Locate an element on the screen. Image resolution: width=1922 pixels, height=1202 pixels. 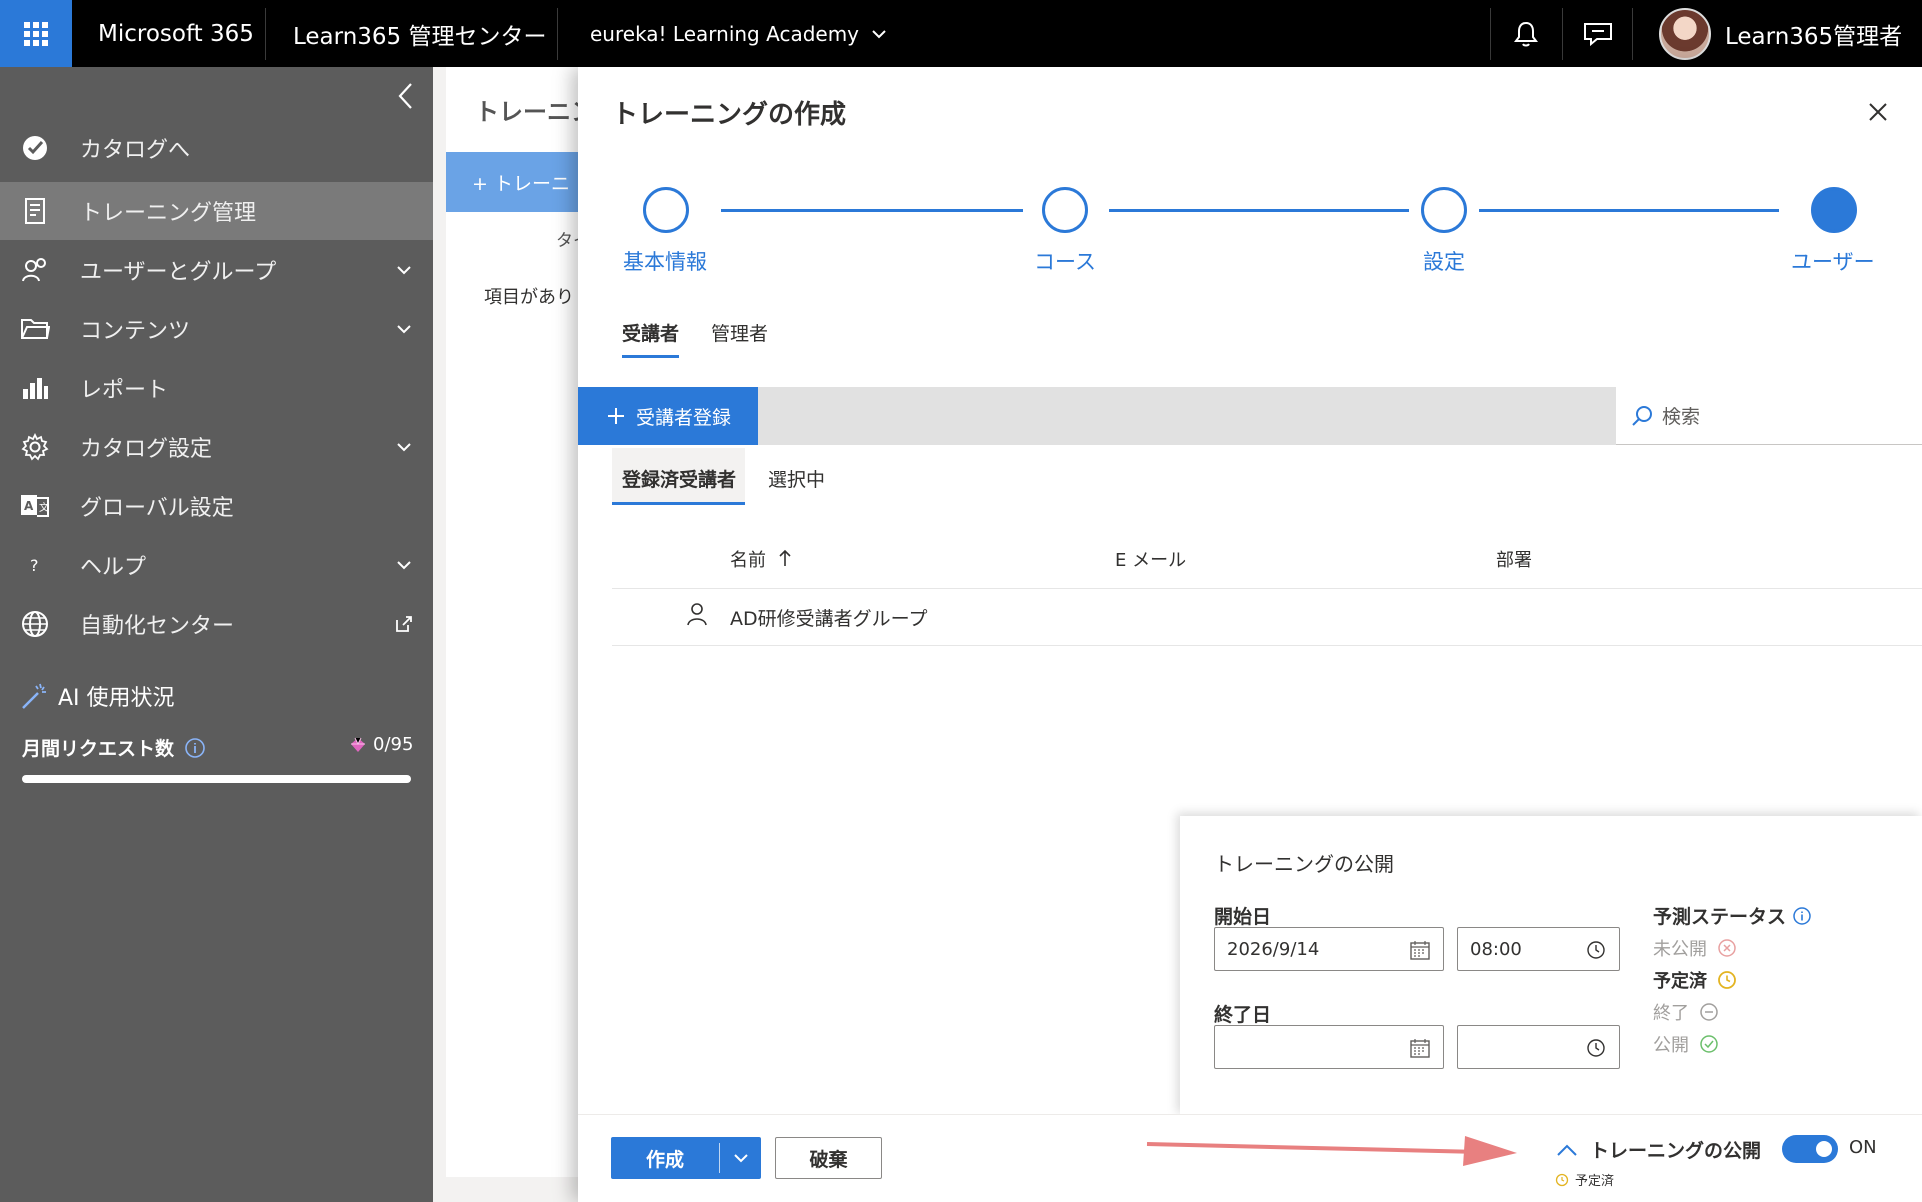
chevron-left-icon is located at coordinates (405, 96).